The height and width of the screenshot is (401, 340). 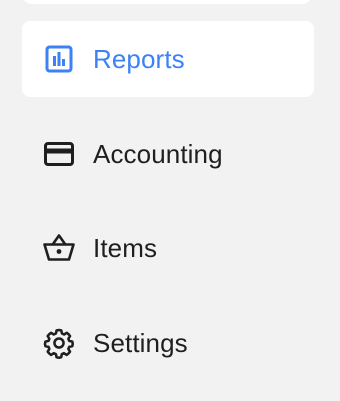 What do you see at coordinates (167, 2) in the screenshot?
I see `sidebar-top-card` at bounding box center [167, 2].